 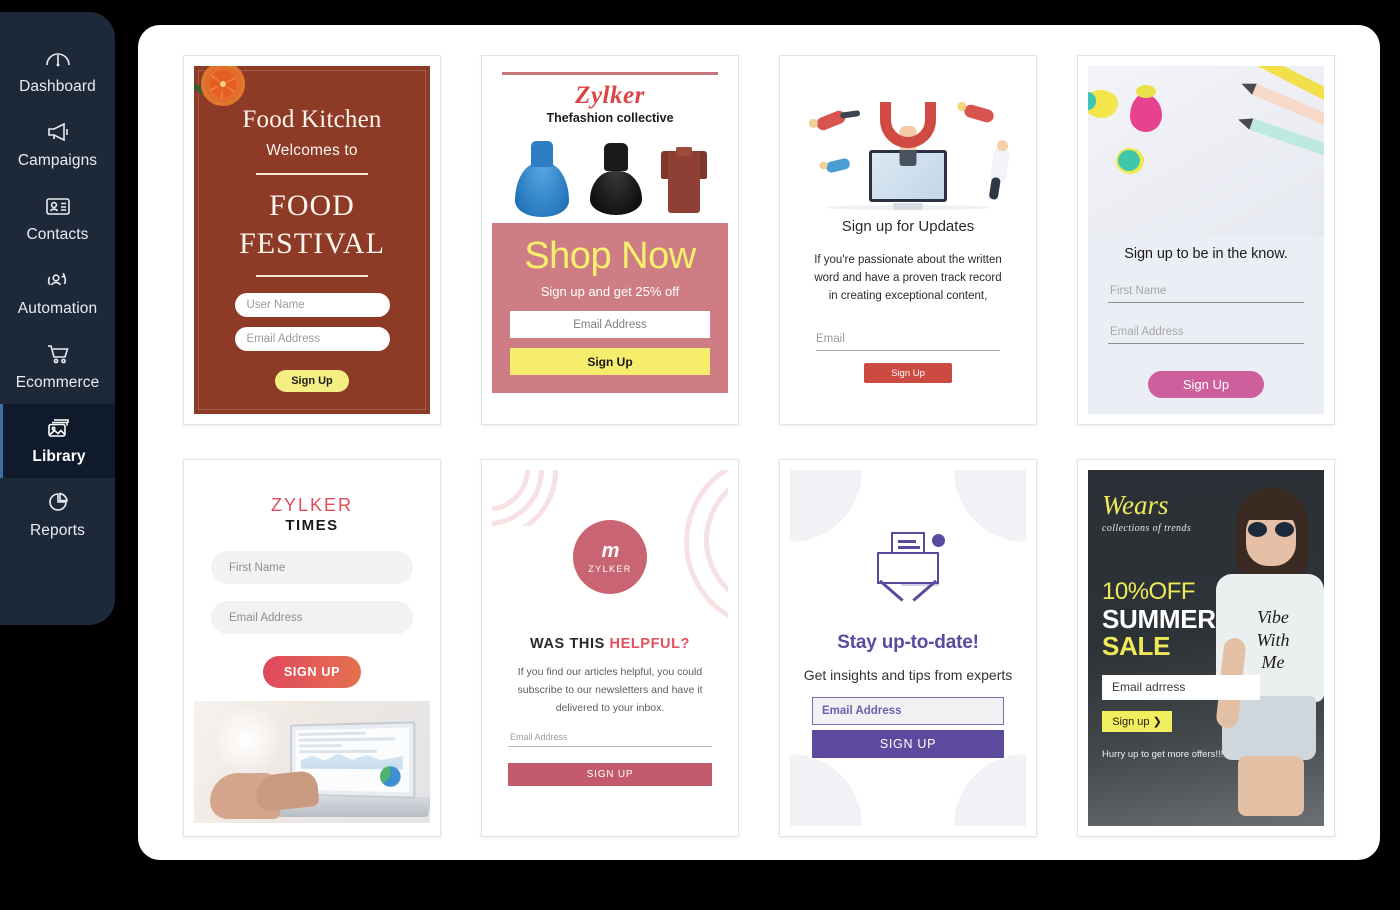 I want to click on template-title: Food Kitchen, so click(x=312, y=119).